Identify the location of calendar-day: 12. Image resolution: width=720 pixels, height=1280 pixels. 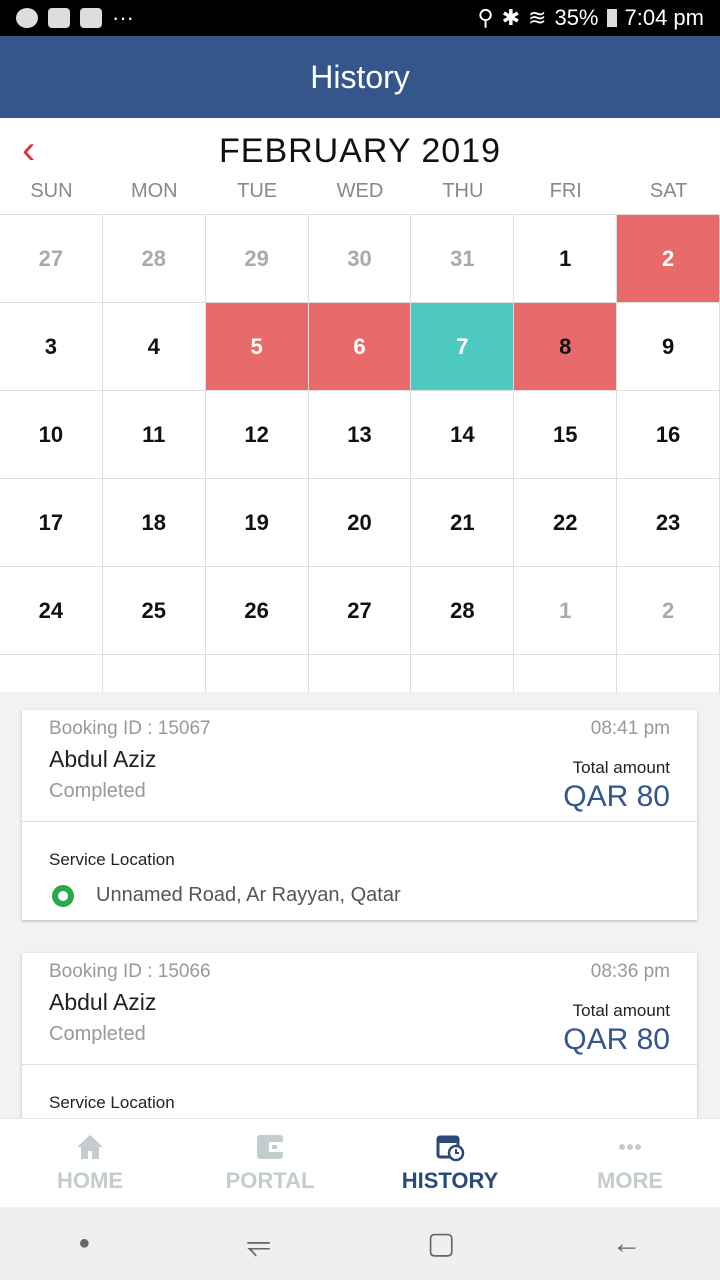
(257, 435).